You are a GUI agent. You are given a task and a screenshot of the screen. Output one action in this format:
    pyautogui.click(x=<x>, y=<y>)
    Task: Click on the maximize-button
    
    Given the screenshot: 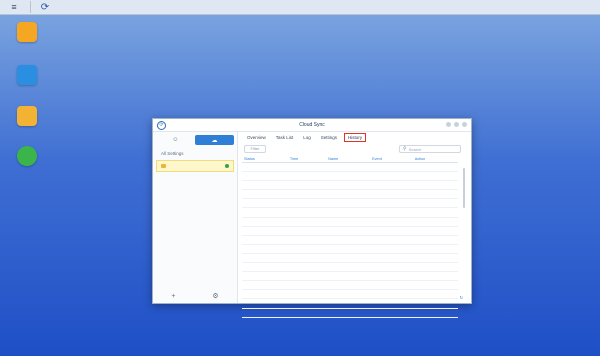 What is the action you would take?
    pyautogui.click(x=456, y=124)
    